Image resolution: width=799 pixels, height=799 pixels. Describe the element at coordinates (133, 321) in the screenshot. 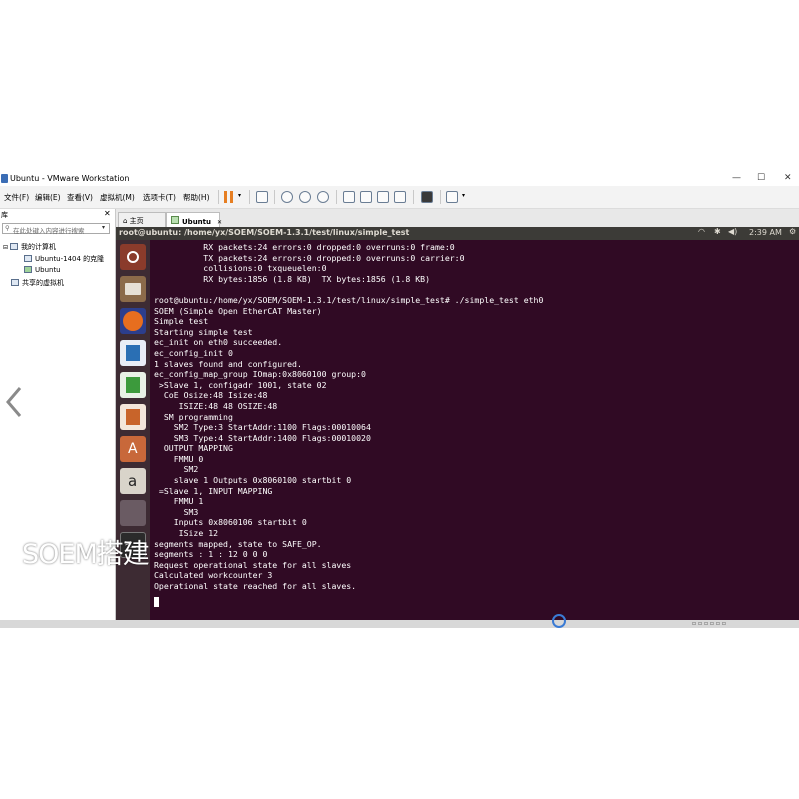

I see `firefox-icon` at that location.